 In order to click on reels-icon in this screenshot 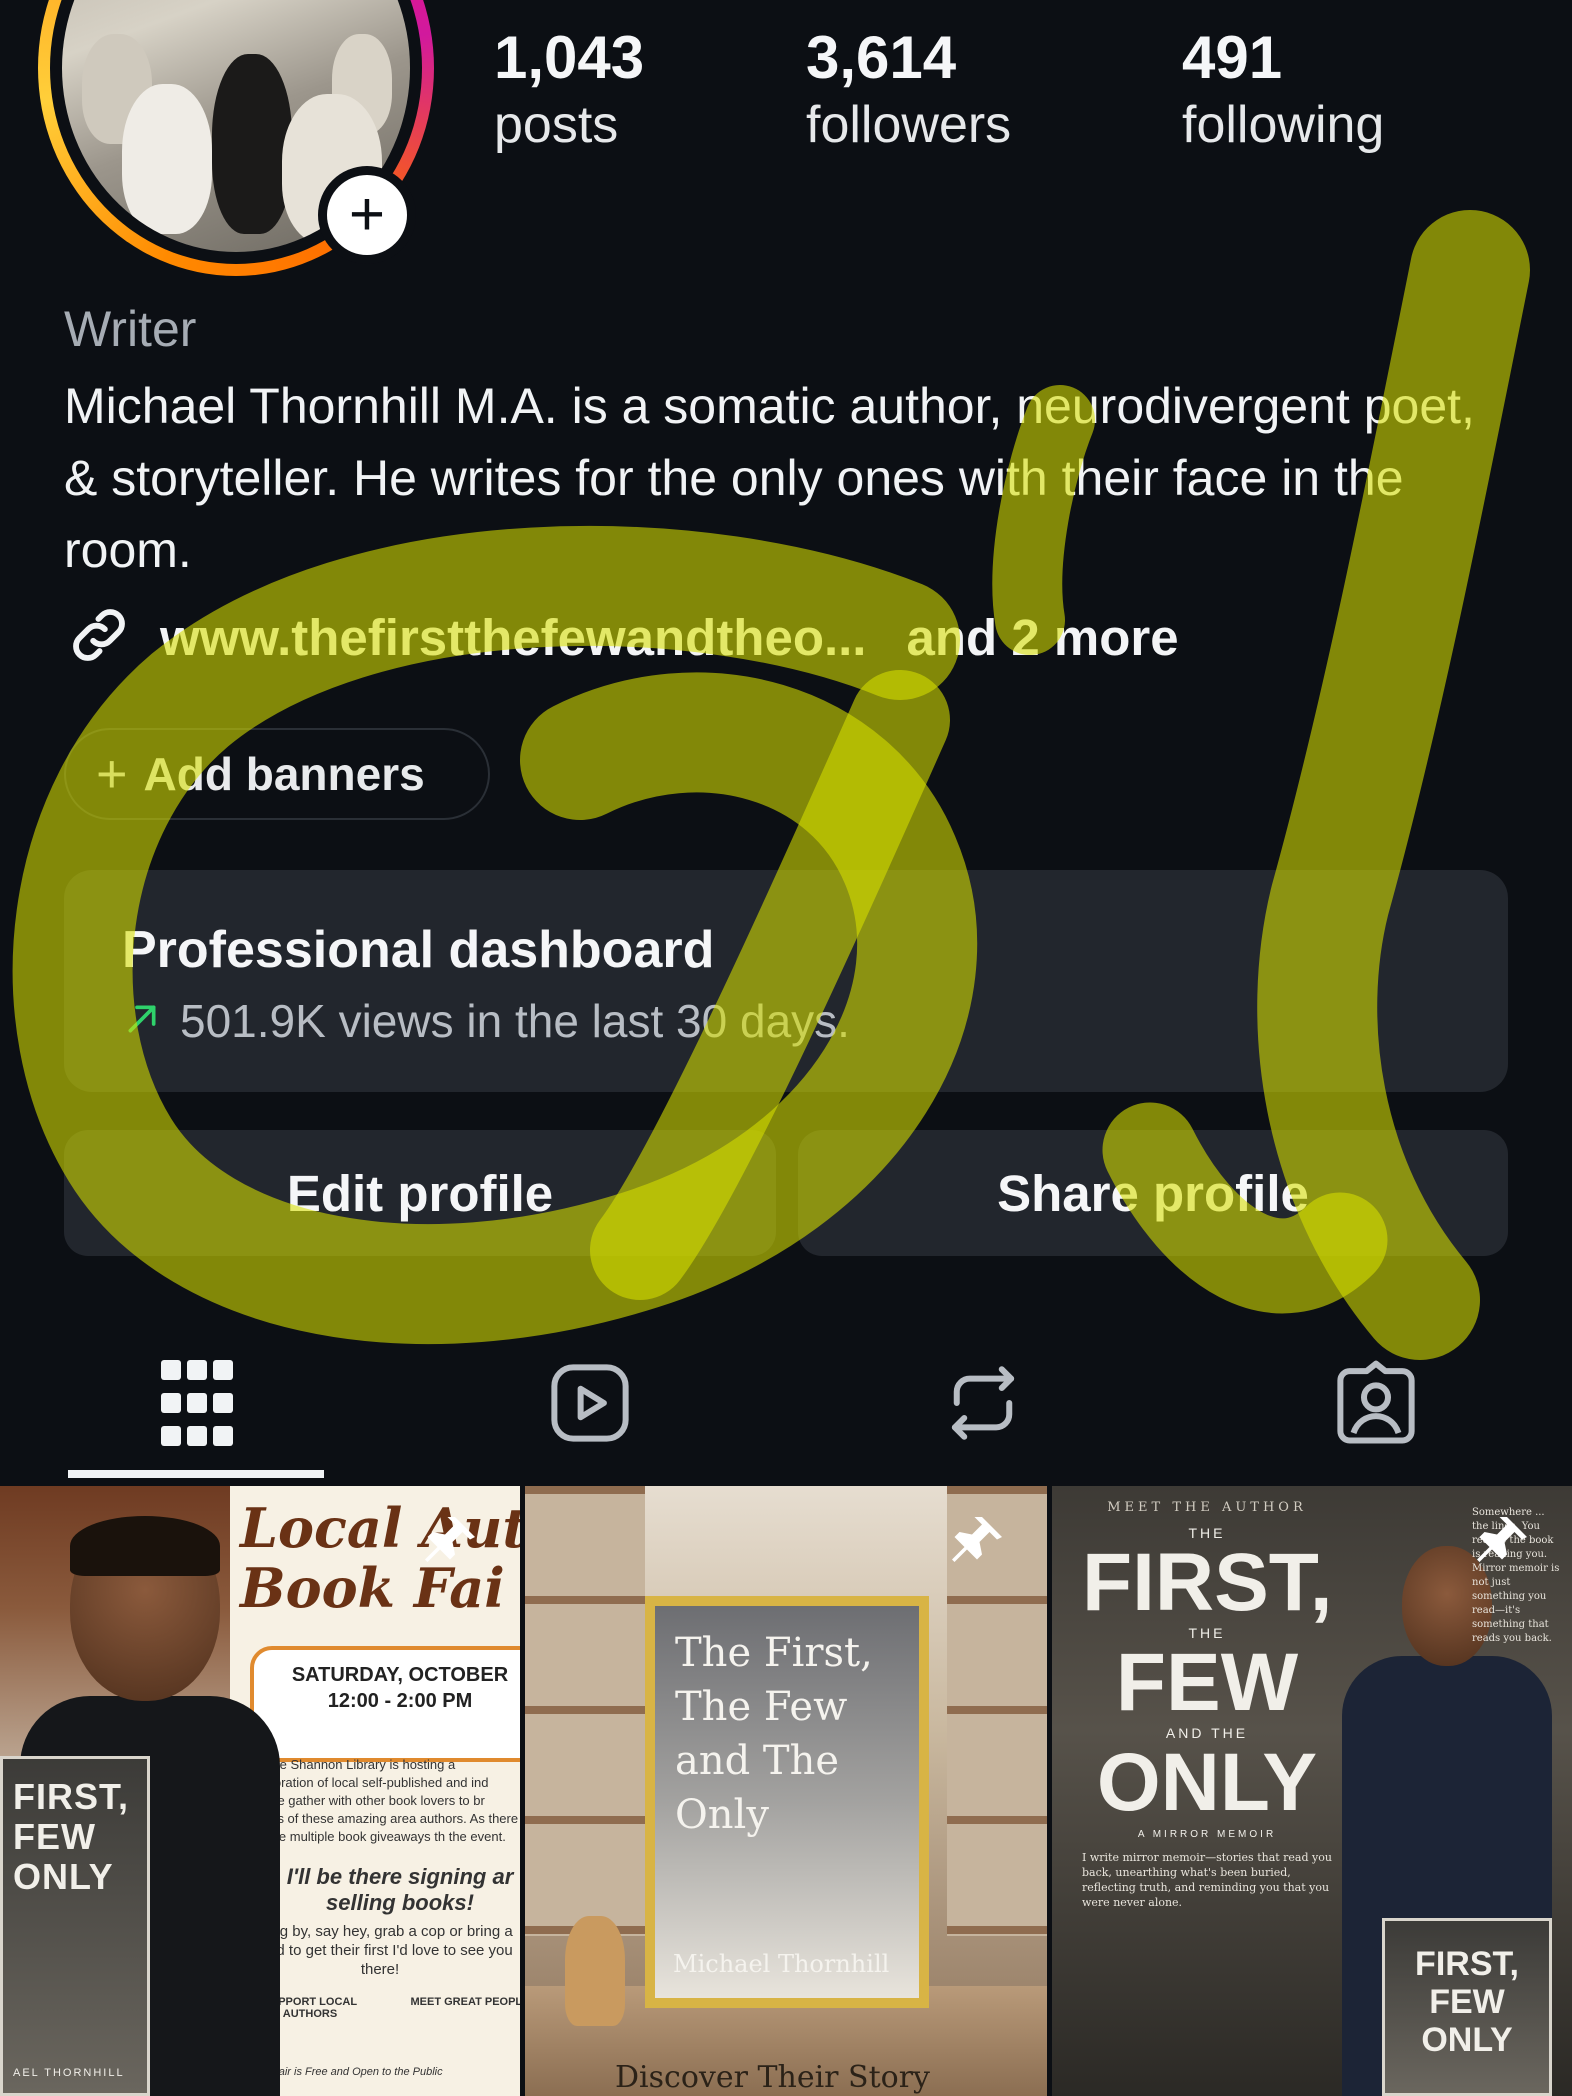, I will do `click(590, 1405)`.